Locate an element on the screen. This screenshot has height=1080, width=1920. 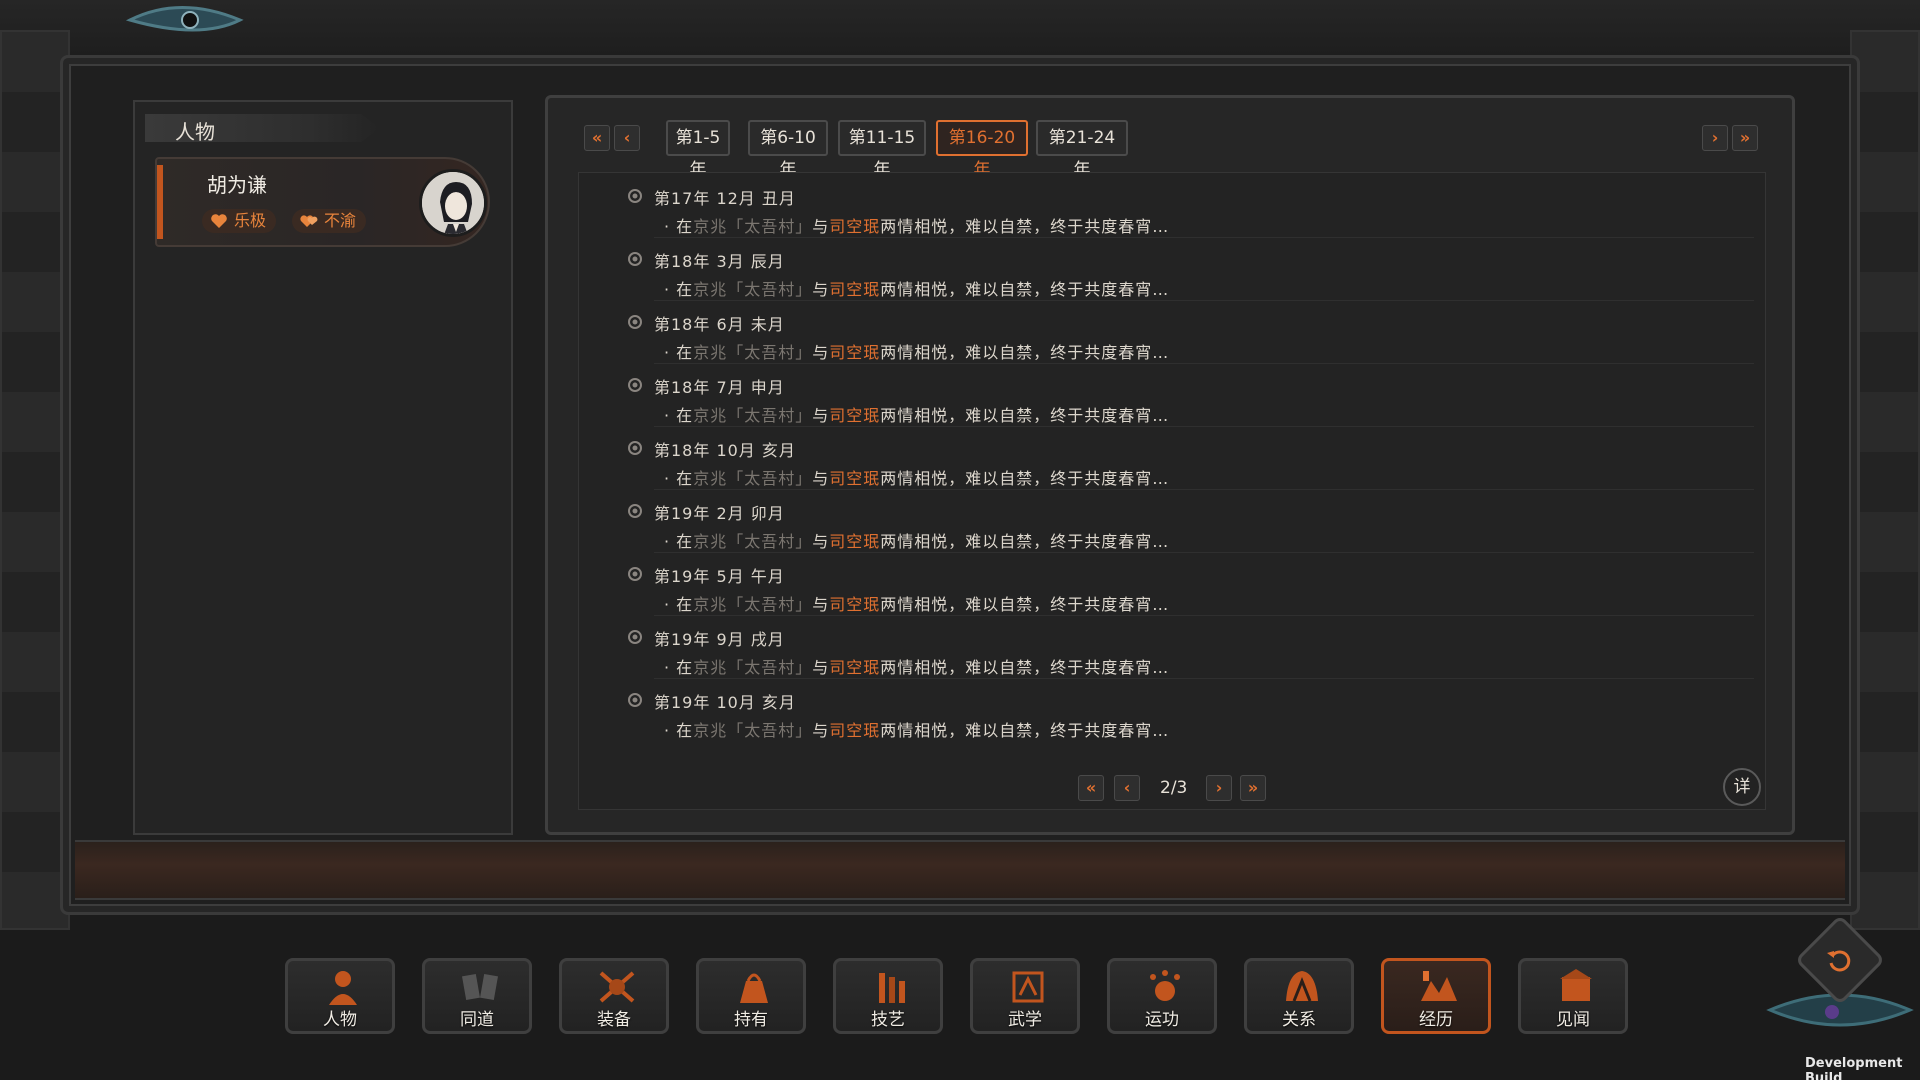
character-card: 胡为谦 乐极 不渝 is located at coordinates (322, 202).